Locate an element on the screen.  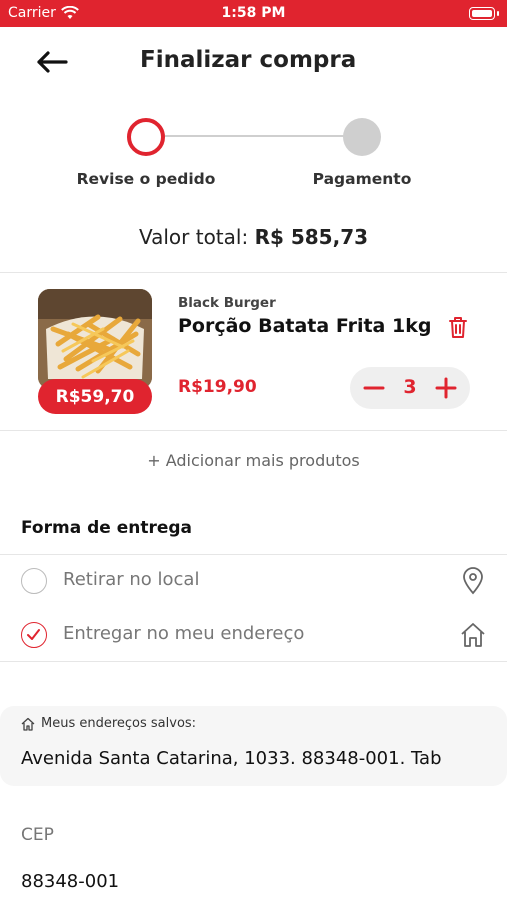
decrease-quantity-button is located at coordinates (374, 388).